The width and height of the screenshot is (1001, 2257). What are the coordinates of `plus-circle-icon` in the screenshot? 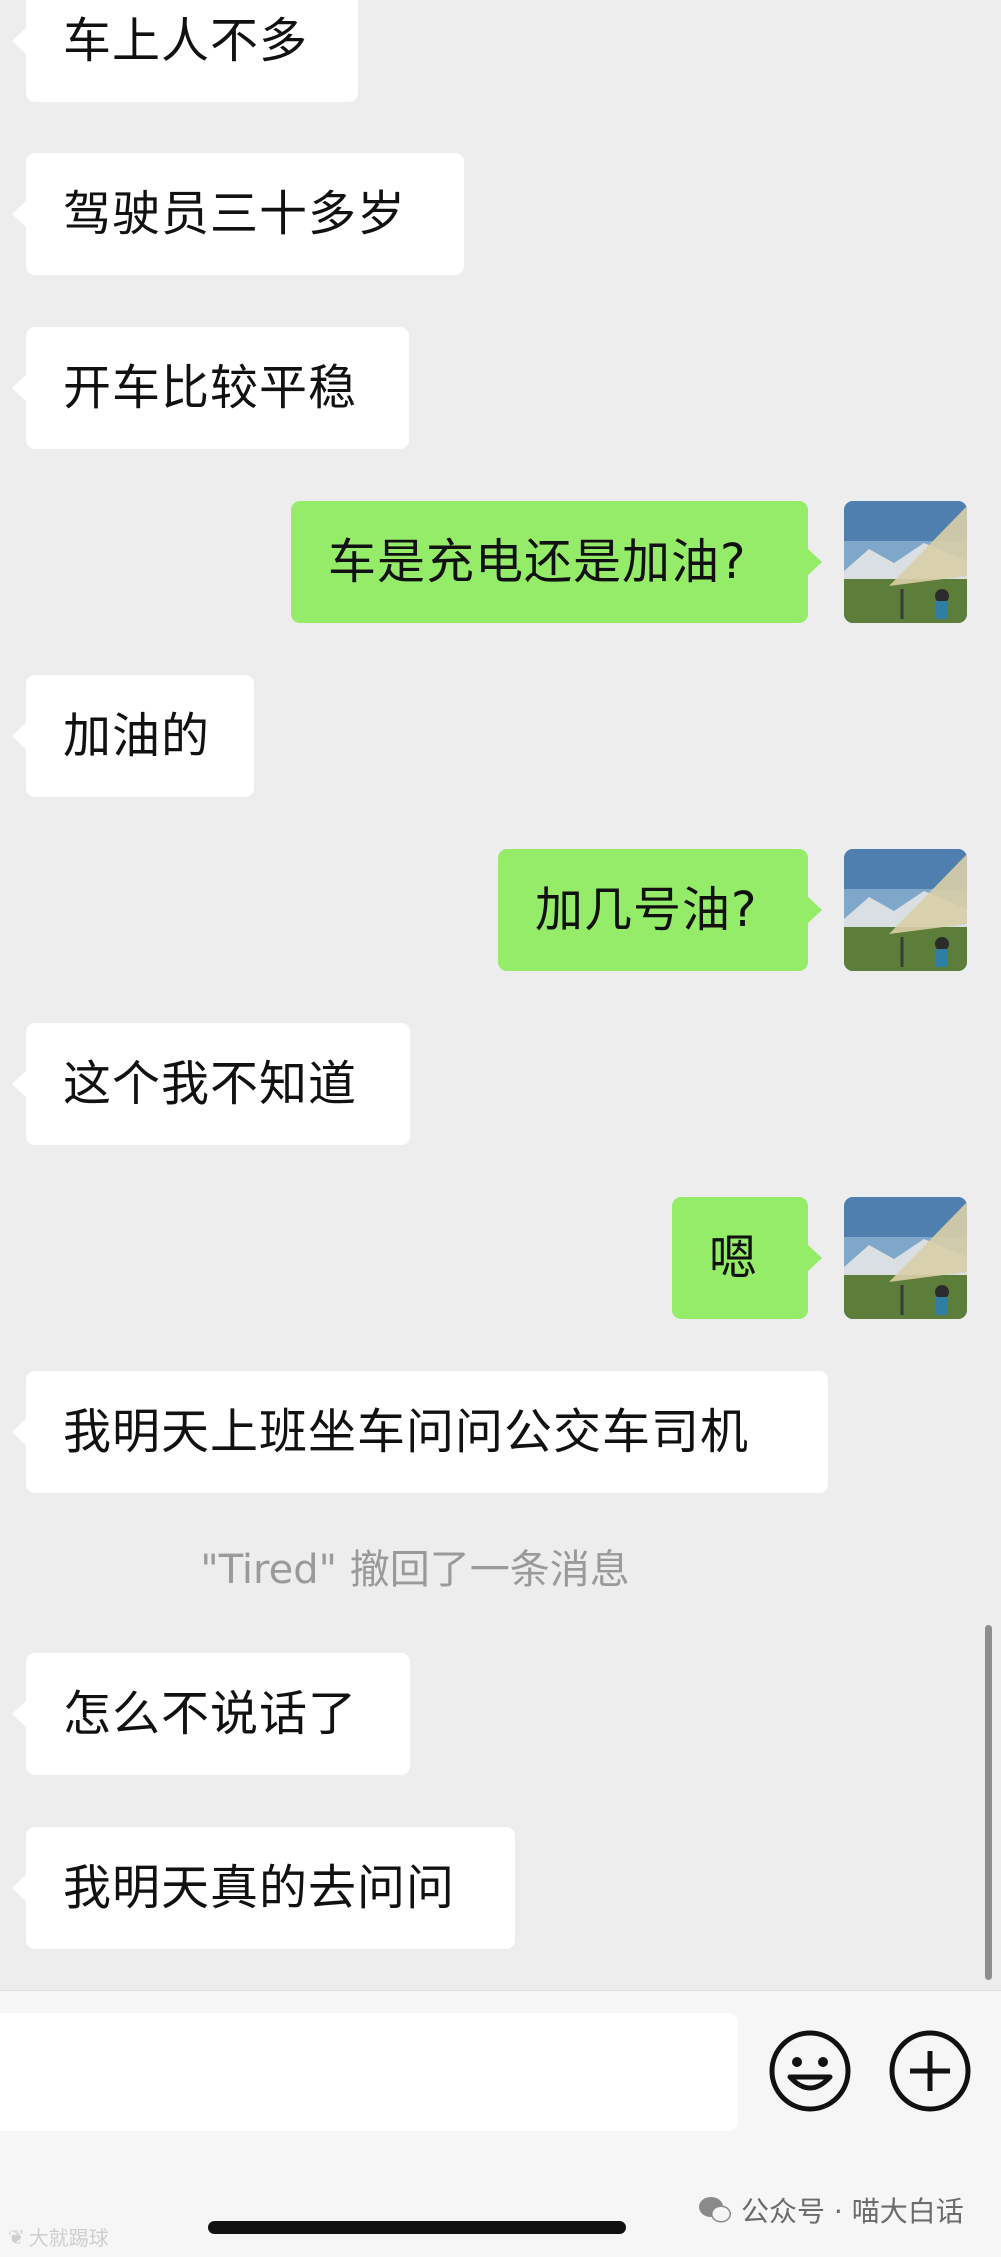 It's located at (930, 2071).